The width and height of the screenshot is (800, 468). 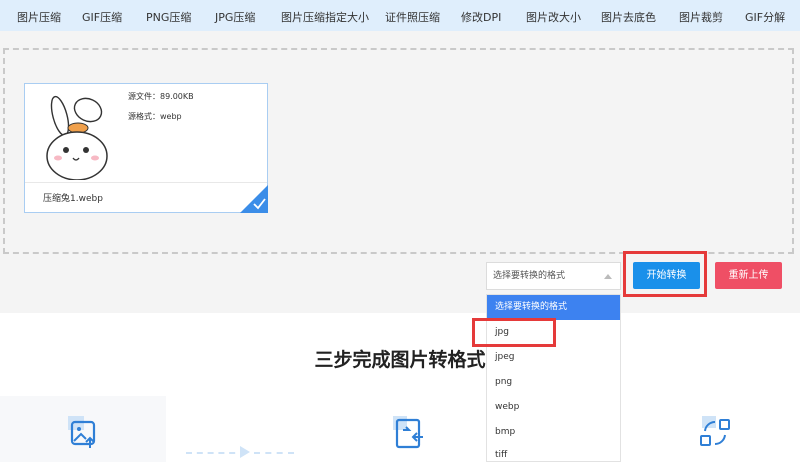 I want to click on checkmark-icon, so click(x=254, y=199).